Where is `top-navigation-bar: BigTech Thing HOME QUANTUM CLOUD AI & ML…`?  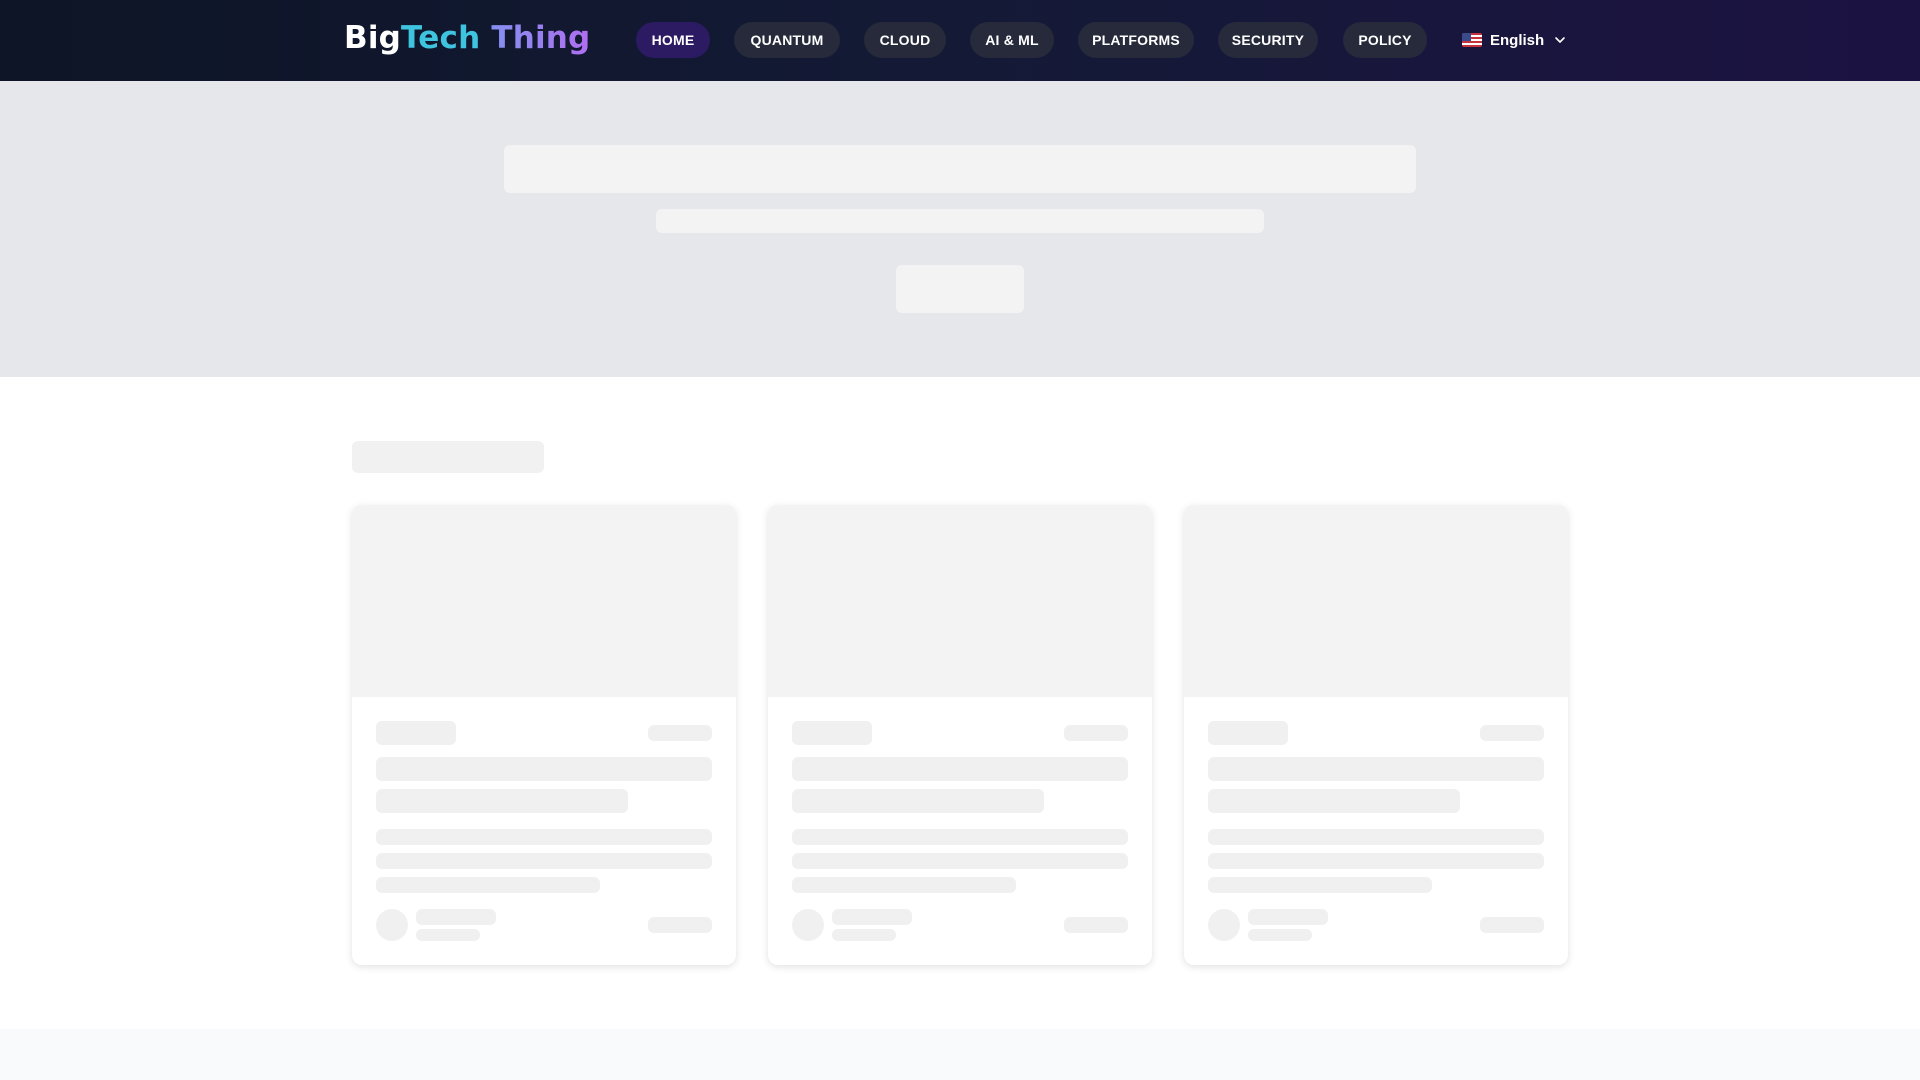 top-navigation-bar: BigTech Thing HOME QUANTUM CLOUD AI & ML… is located at coordinates (960, 40).